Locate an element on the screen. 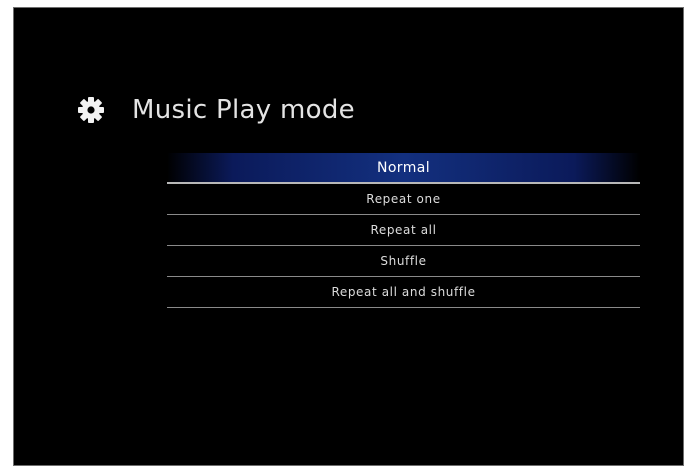 This screenshot has width=688, height=466. menu-item-repeat-all: Repeat all is located at coordinates (403, 230).